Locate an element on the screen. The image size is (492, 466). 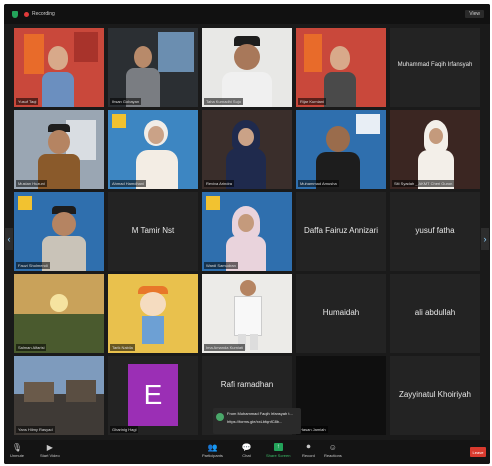
share-screen-label: Share Screen is located at coordinates (278, 455).